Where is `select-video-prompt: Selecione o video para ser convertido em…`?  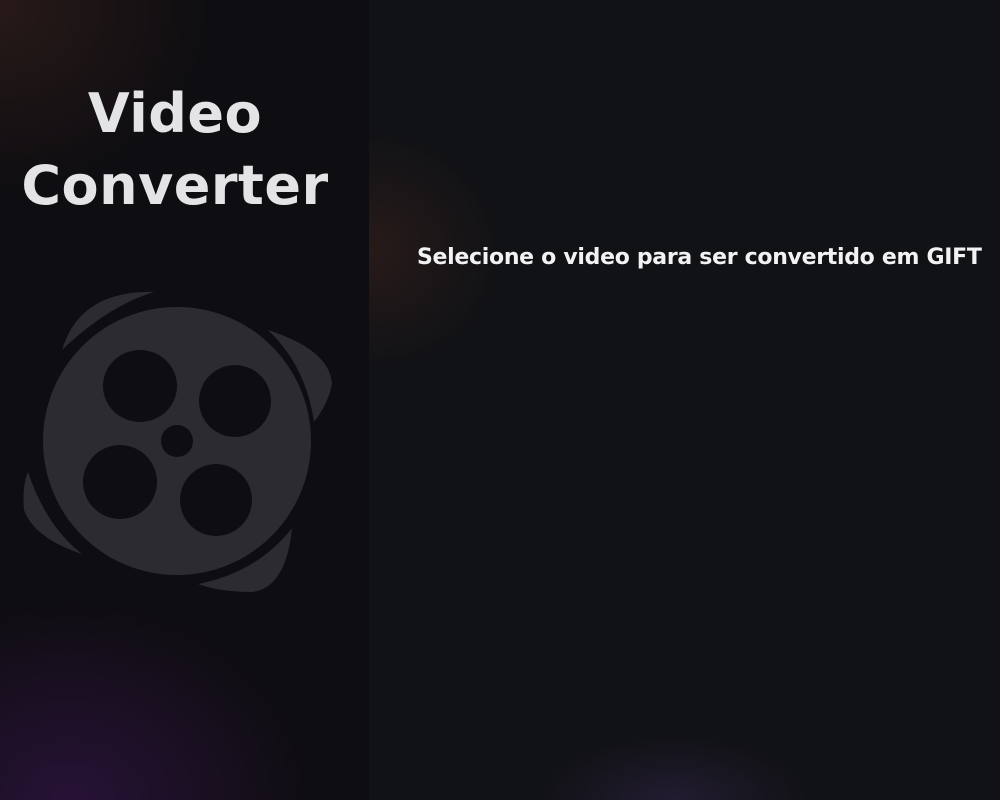
select-video-prompt: Selecione o video para ser convertido em… is located at coordinates (699, 257).